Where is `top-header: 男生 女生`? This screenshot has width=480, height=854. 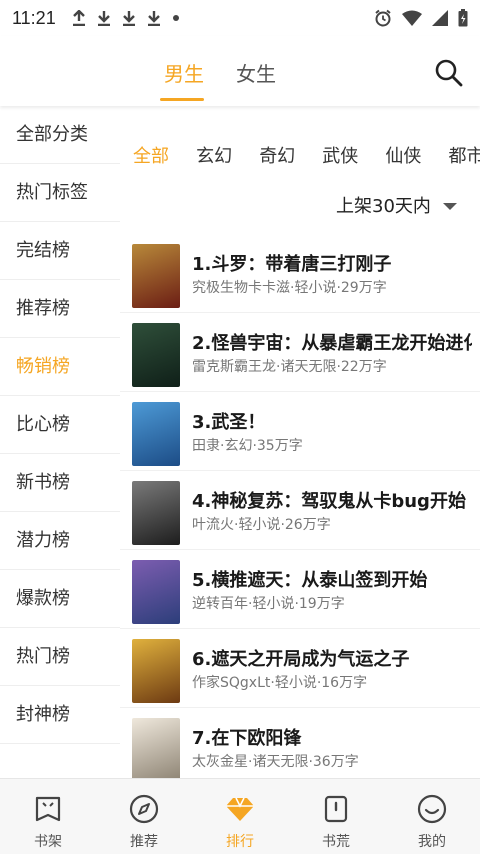 top-header: 男生 女生 is located at coordinates (240, 71).